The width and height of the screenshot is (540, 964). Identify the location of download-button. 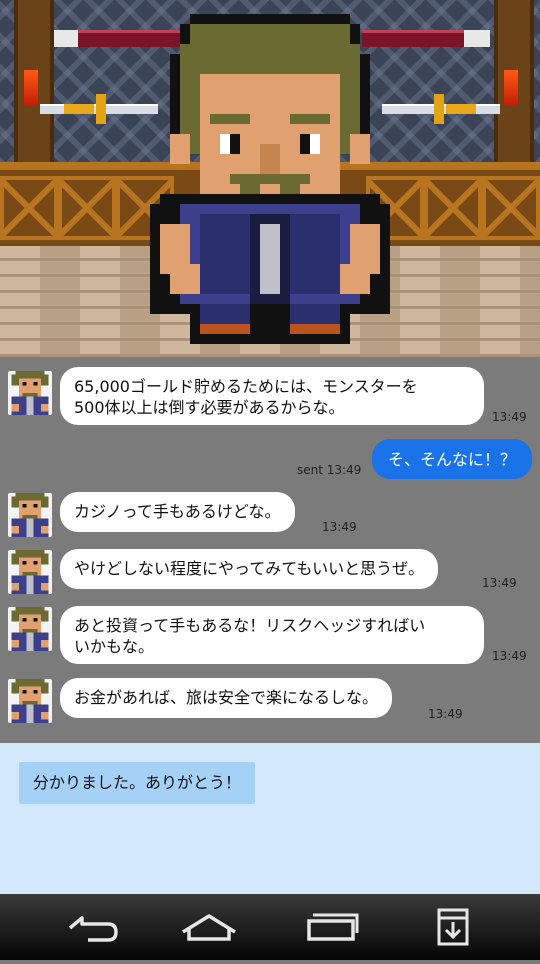
(453, 927).